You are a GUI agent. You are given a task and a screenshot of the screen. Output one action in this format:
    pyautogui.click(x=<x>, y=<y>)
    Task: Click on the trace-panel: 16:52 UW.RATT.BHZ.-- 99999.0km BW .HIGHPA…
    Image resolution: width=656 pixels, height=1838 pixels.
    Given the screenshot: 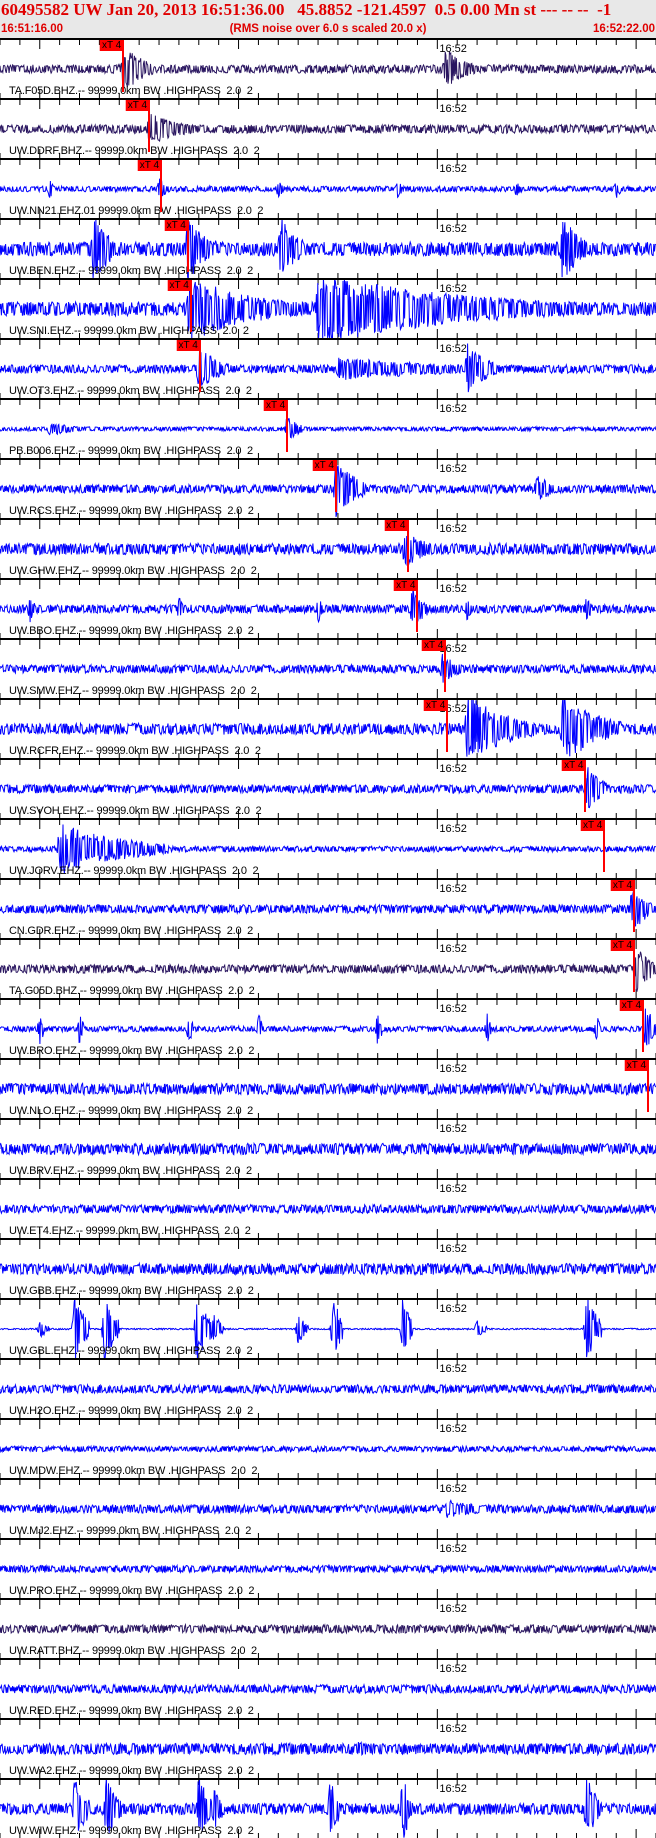 What is the action you would take?
    pyautogui.click(x=328, y=1628)
    